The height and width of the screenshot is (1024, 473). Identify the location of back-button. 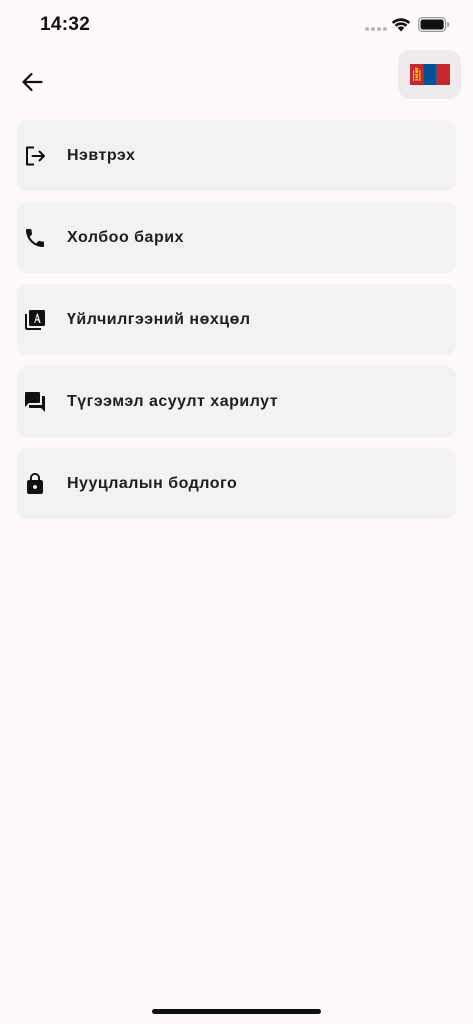
(32, 82).